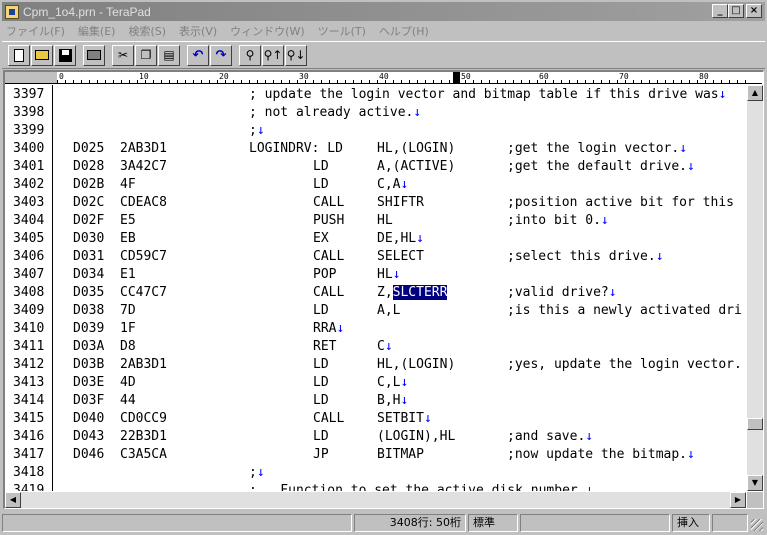 This screenshot has width=767, height=535. Describe the element at coordinates (65, 55) in the screenshot. I see `save-button` at that location.